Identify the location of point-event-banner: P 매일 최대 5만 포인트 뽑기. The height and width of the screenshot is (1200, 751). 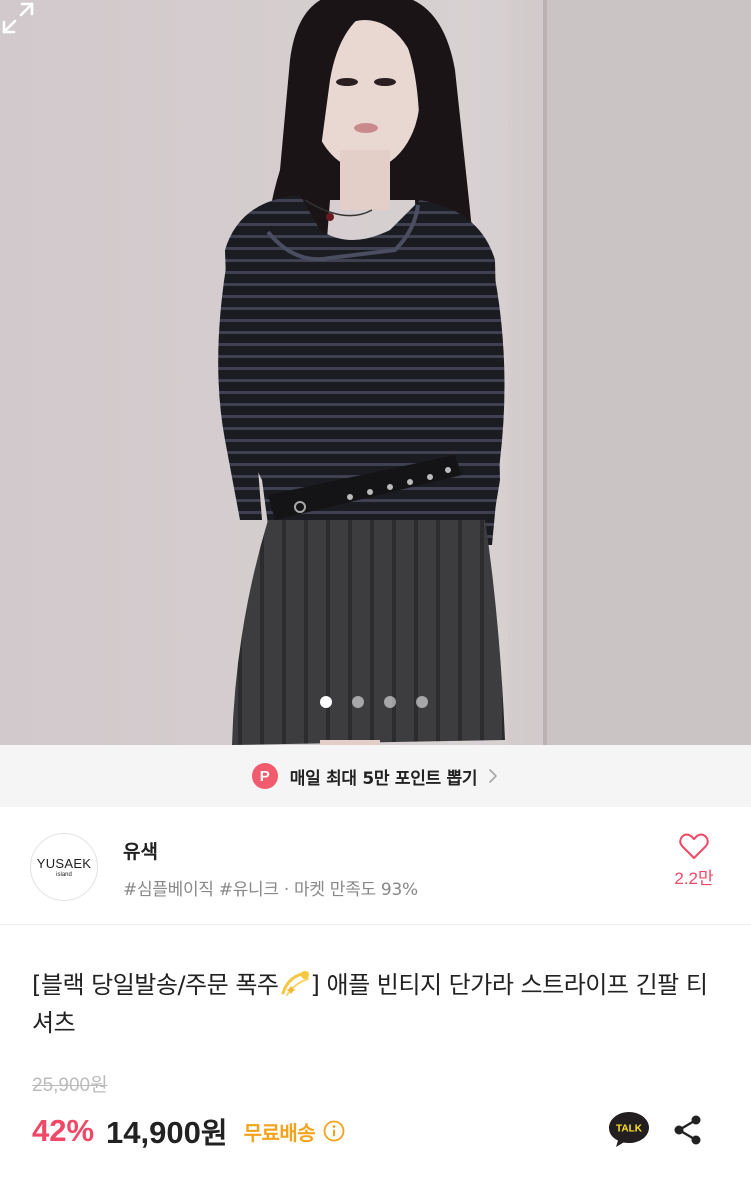
(375, 776).